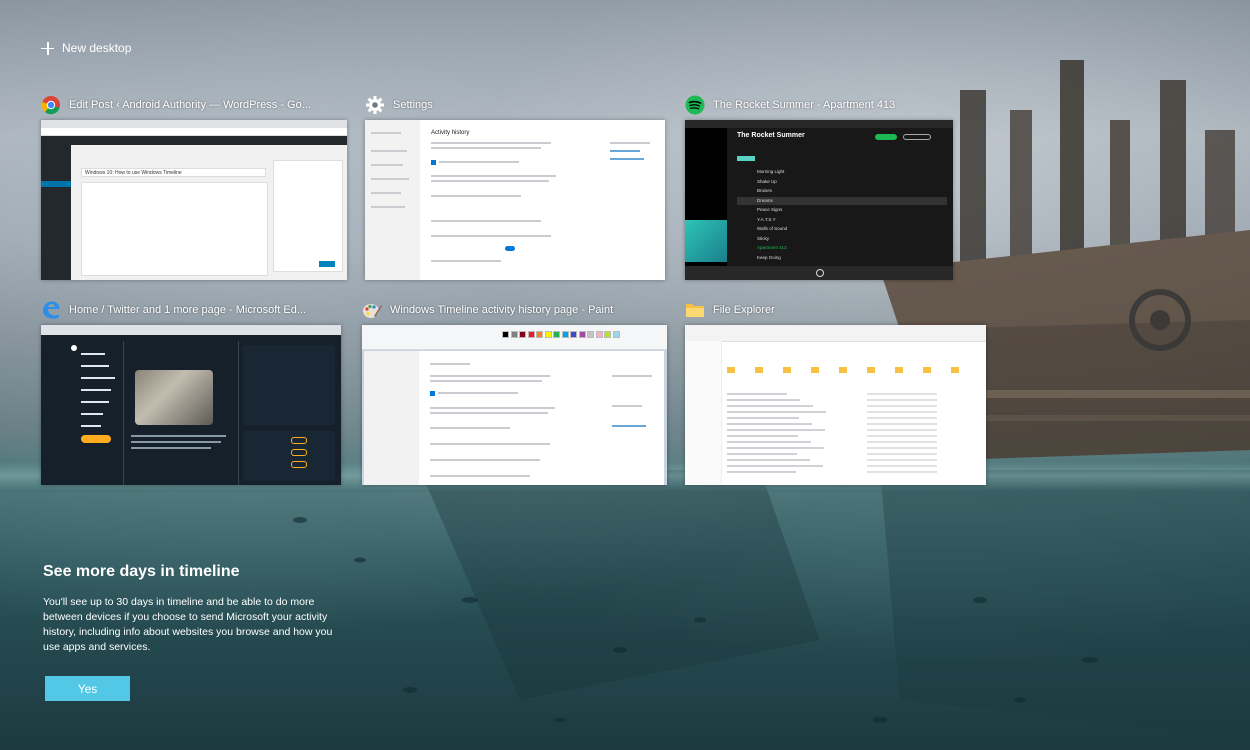 The height and width of the screenshot is (750, 1250). Describe the element at coordinates (766, 219) in the screenshot. I see `spotify-track-row: Y.A.T.S.Y` at that location.